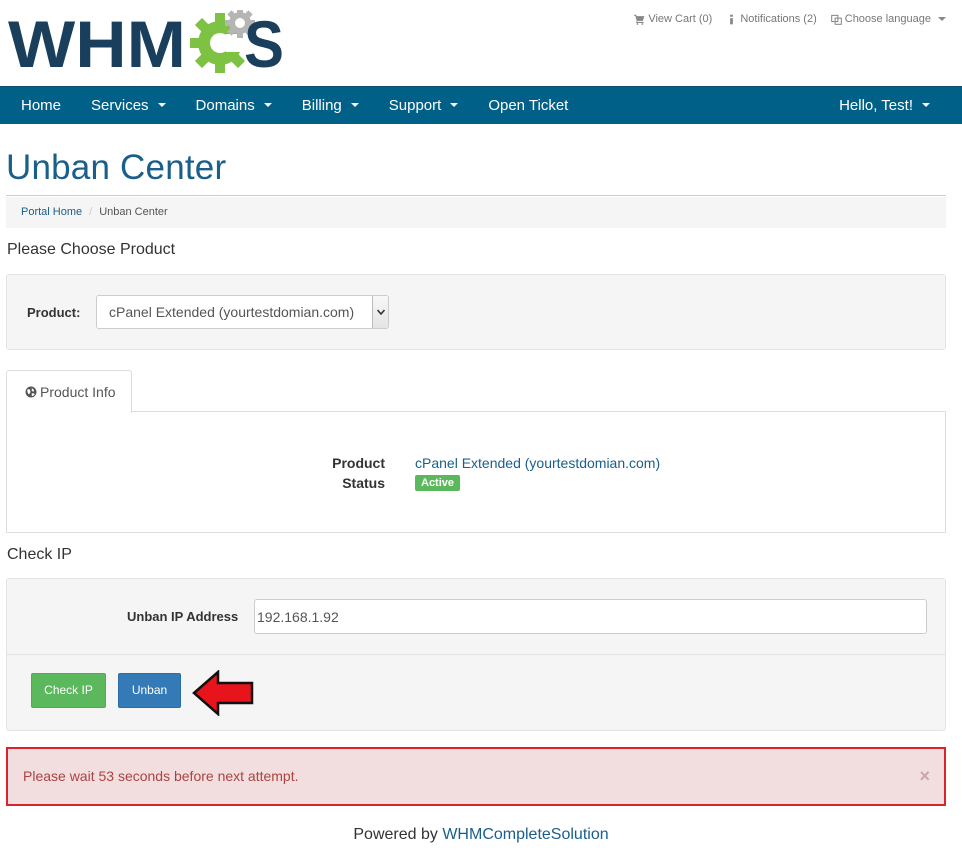 The height and width of the screenshot is (865, 962). I want to click on nav-home-label: Home, so click(41, 105).